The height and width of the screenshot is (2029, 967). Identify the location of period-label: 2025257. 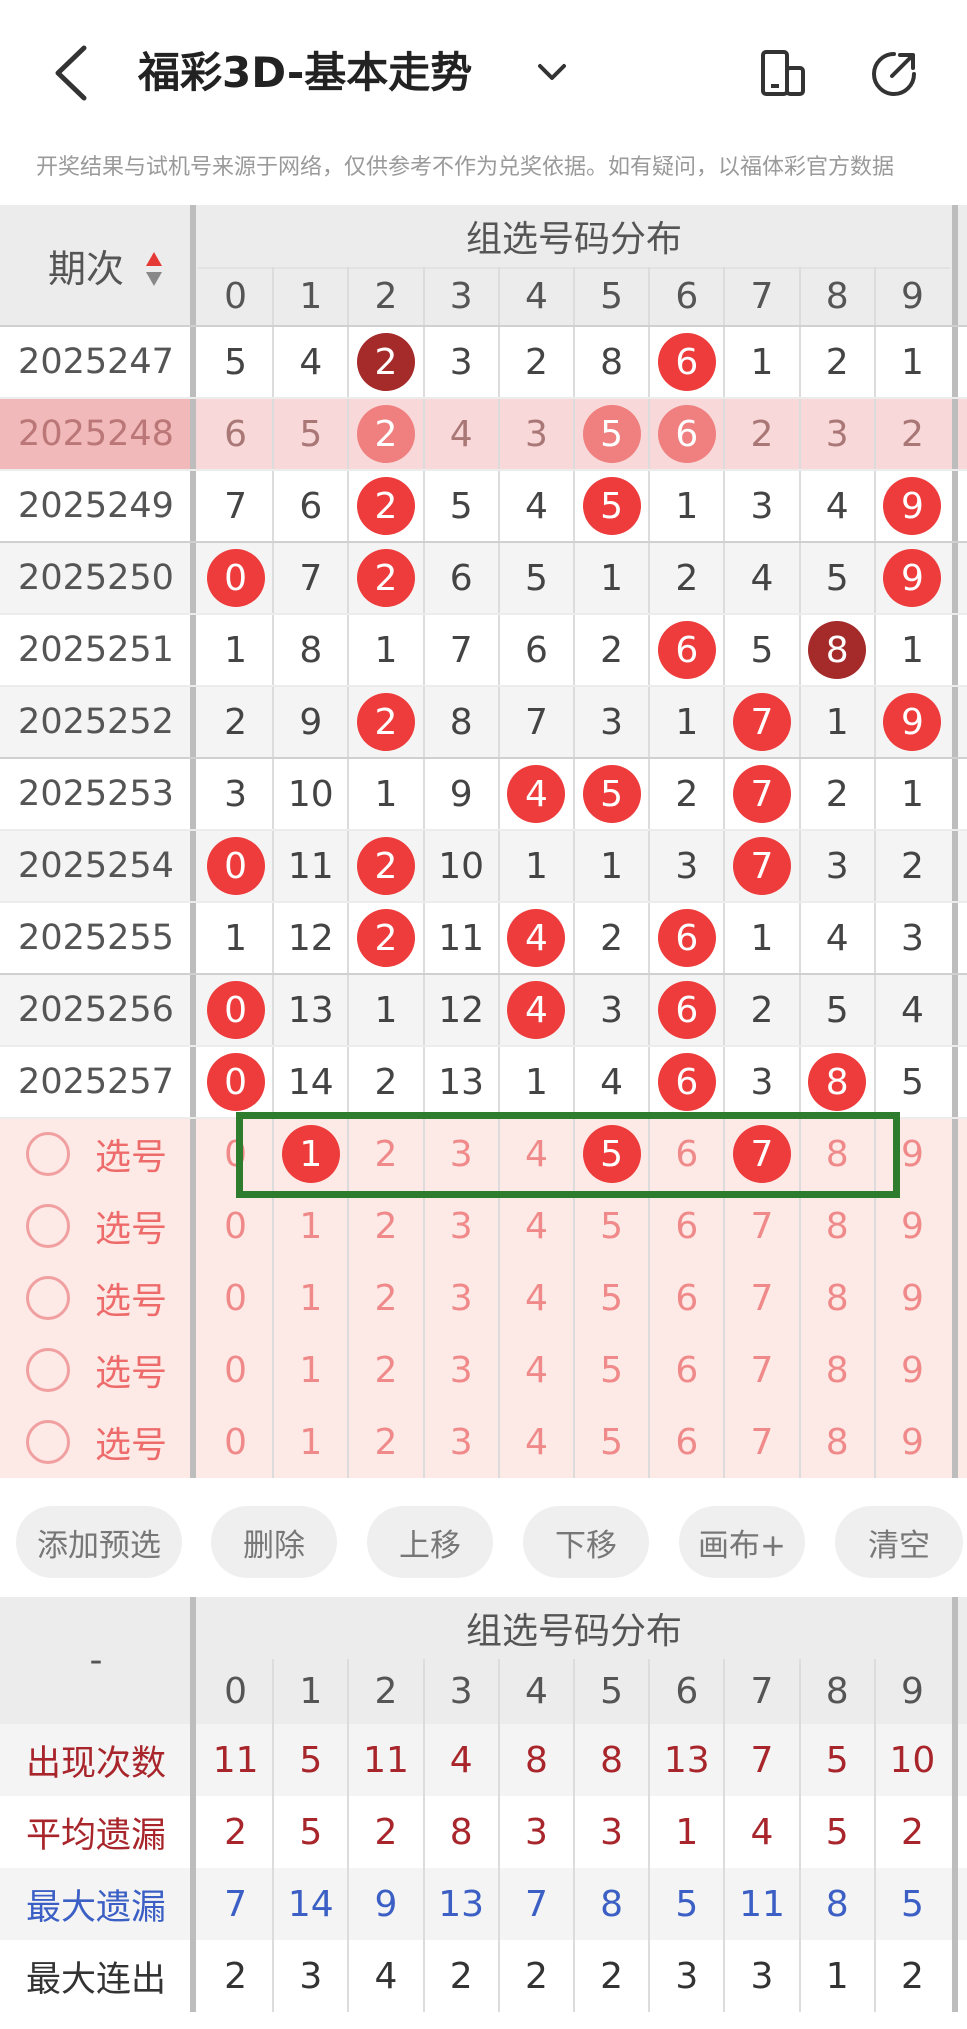
(96, 1082).